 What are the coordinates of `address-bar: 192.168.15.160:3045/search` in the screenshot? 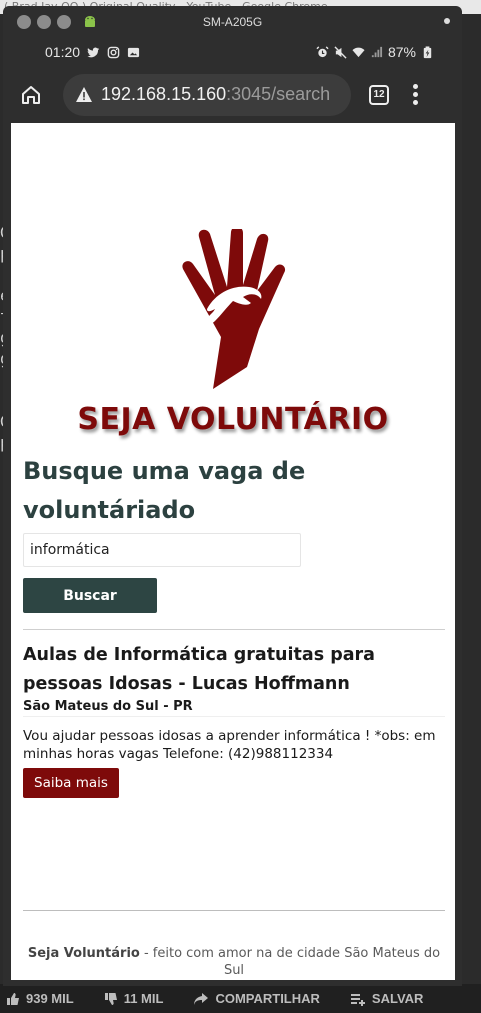 It's located at (207, 94).